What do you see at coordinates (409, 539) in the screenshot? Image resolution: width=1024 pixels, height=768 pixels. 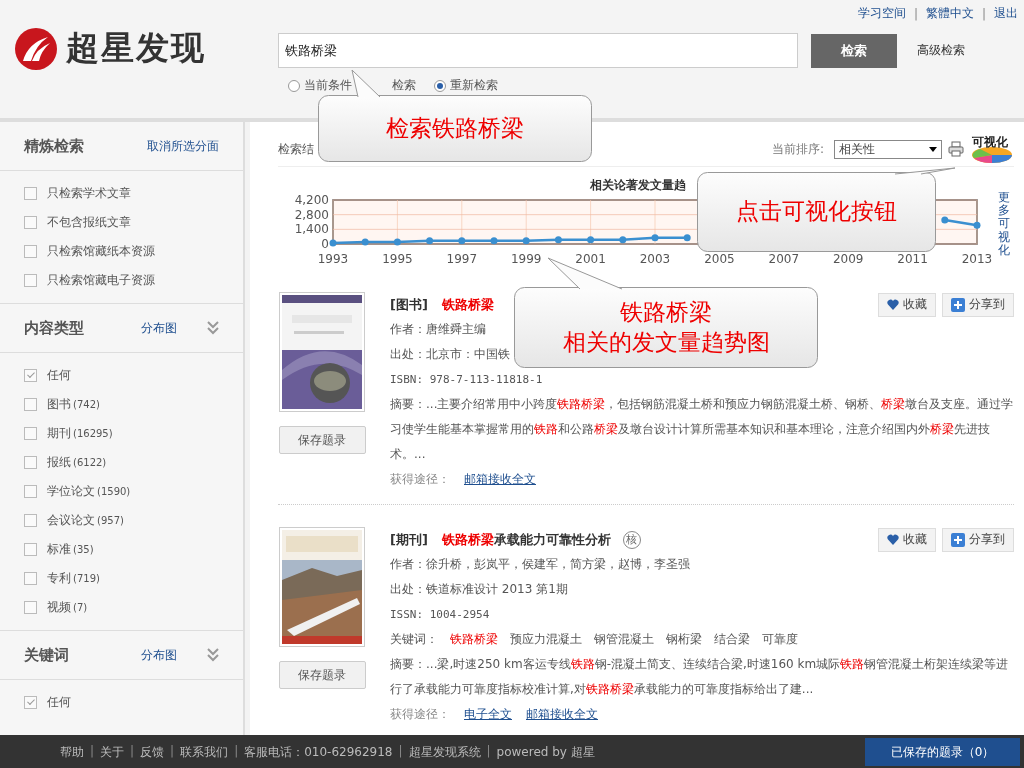 I see `type-tag: [期刊]` at bounding box center [409, 539].